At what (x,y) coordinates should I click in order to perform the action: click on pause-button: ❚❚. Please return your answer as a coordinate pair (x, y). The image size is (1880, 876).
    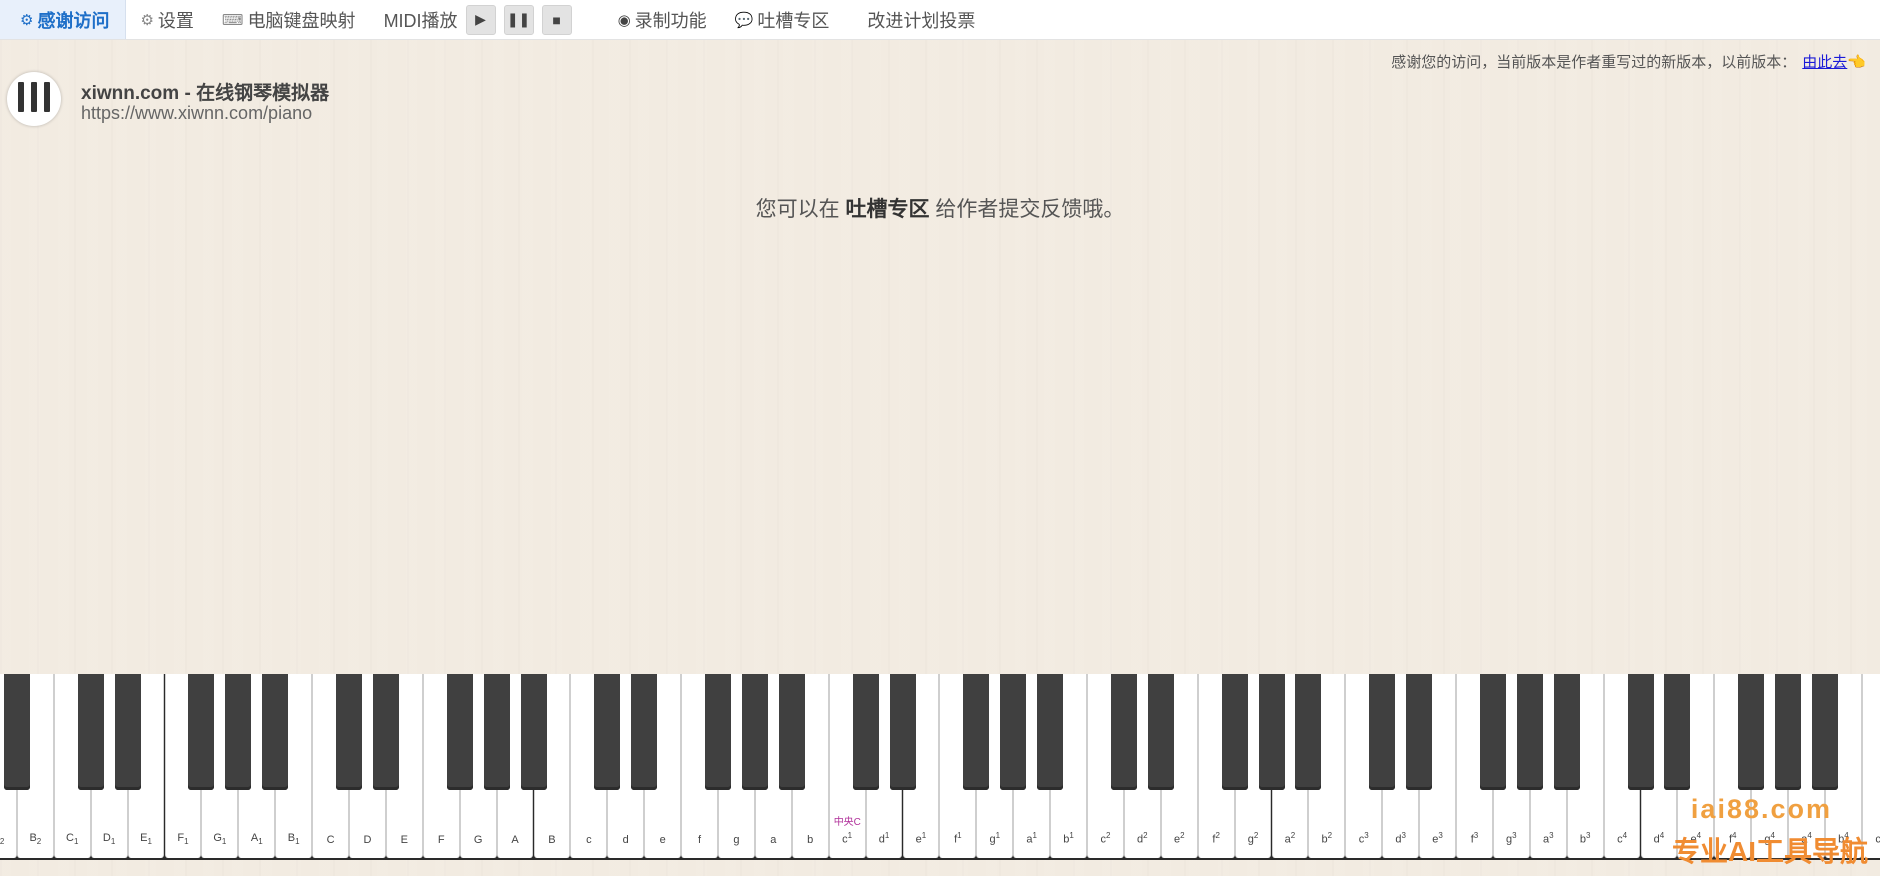
    Looking at the image, I should click on (518, 19).